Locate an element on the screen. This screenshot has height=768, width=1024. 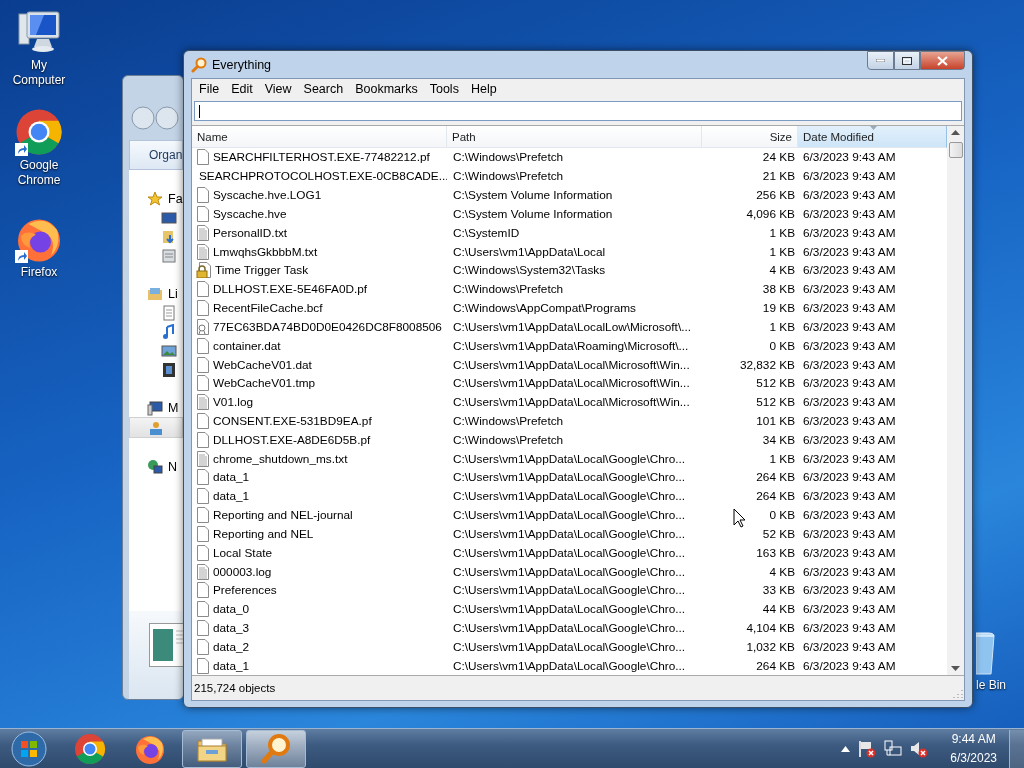
menu-item: Search is located at coordinates (323, 89).